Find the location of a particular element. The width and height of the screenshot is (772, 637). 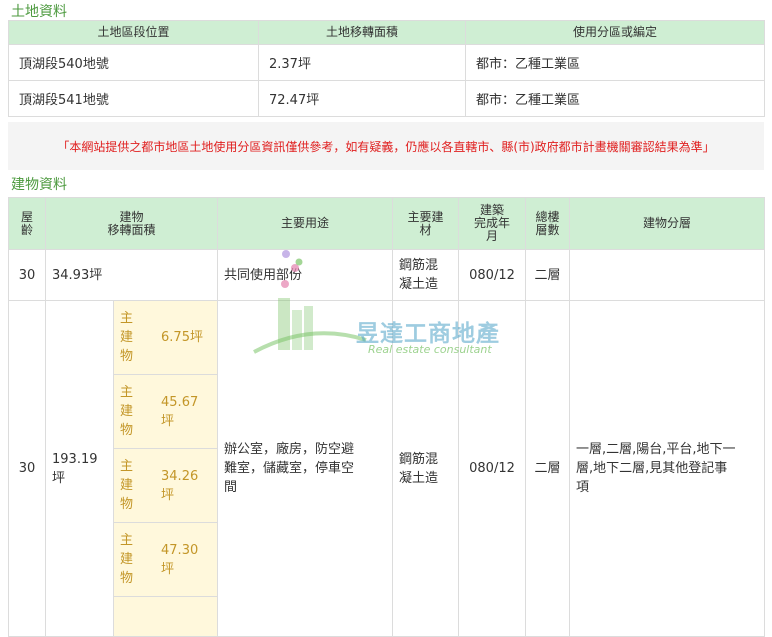

col-header-main-use: 主要用途 is located at coordinates (305, 223).